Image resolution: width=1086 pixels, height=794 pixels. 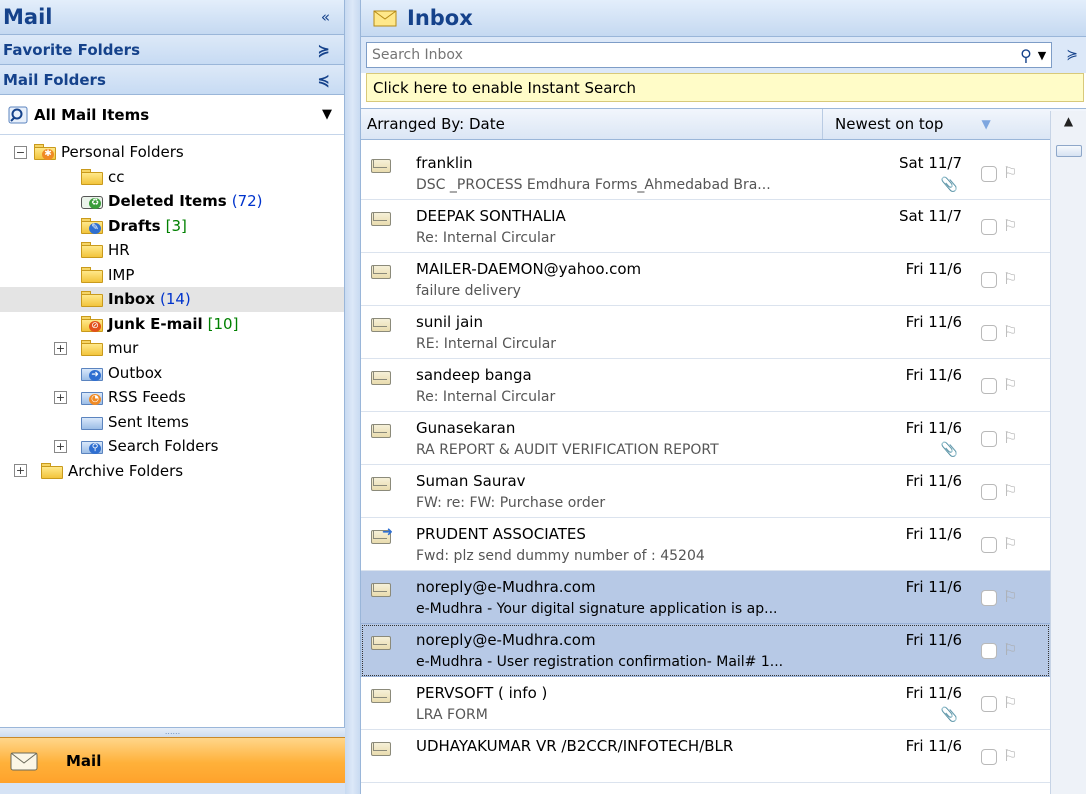 I want to click on expand-chevron-icon: ≽, so click(x=323, y=50).